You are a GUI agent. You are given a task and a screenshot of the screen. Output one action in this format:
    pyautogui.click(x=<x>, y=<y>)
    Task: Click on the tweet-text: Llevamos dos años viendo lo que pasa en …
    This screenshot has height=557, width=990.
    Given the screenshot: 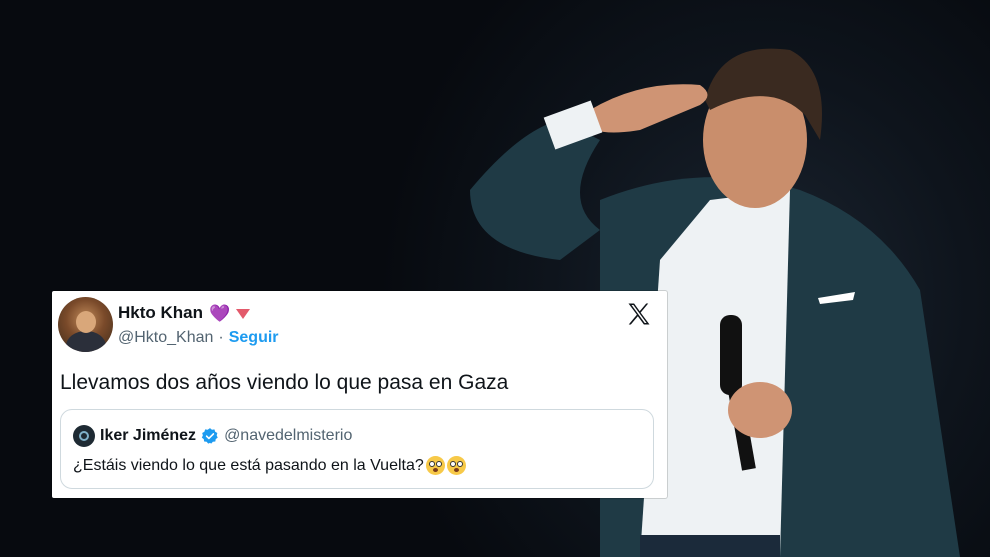 What is the action you would take?
    pyautogui.click(x=284, y=382)
    